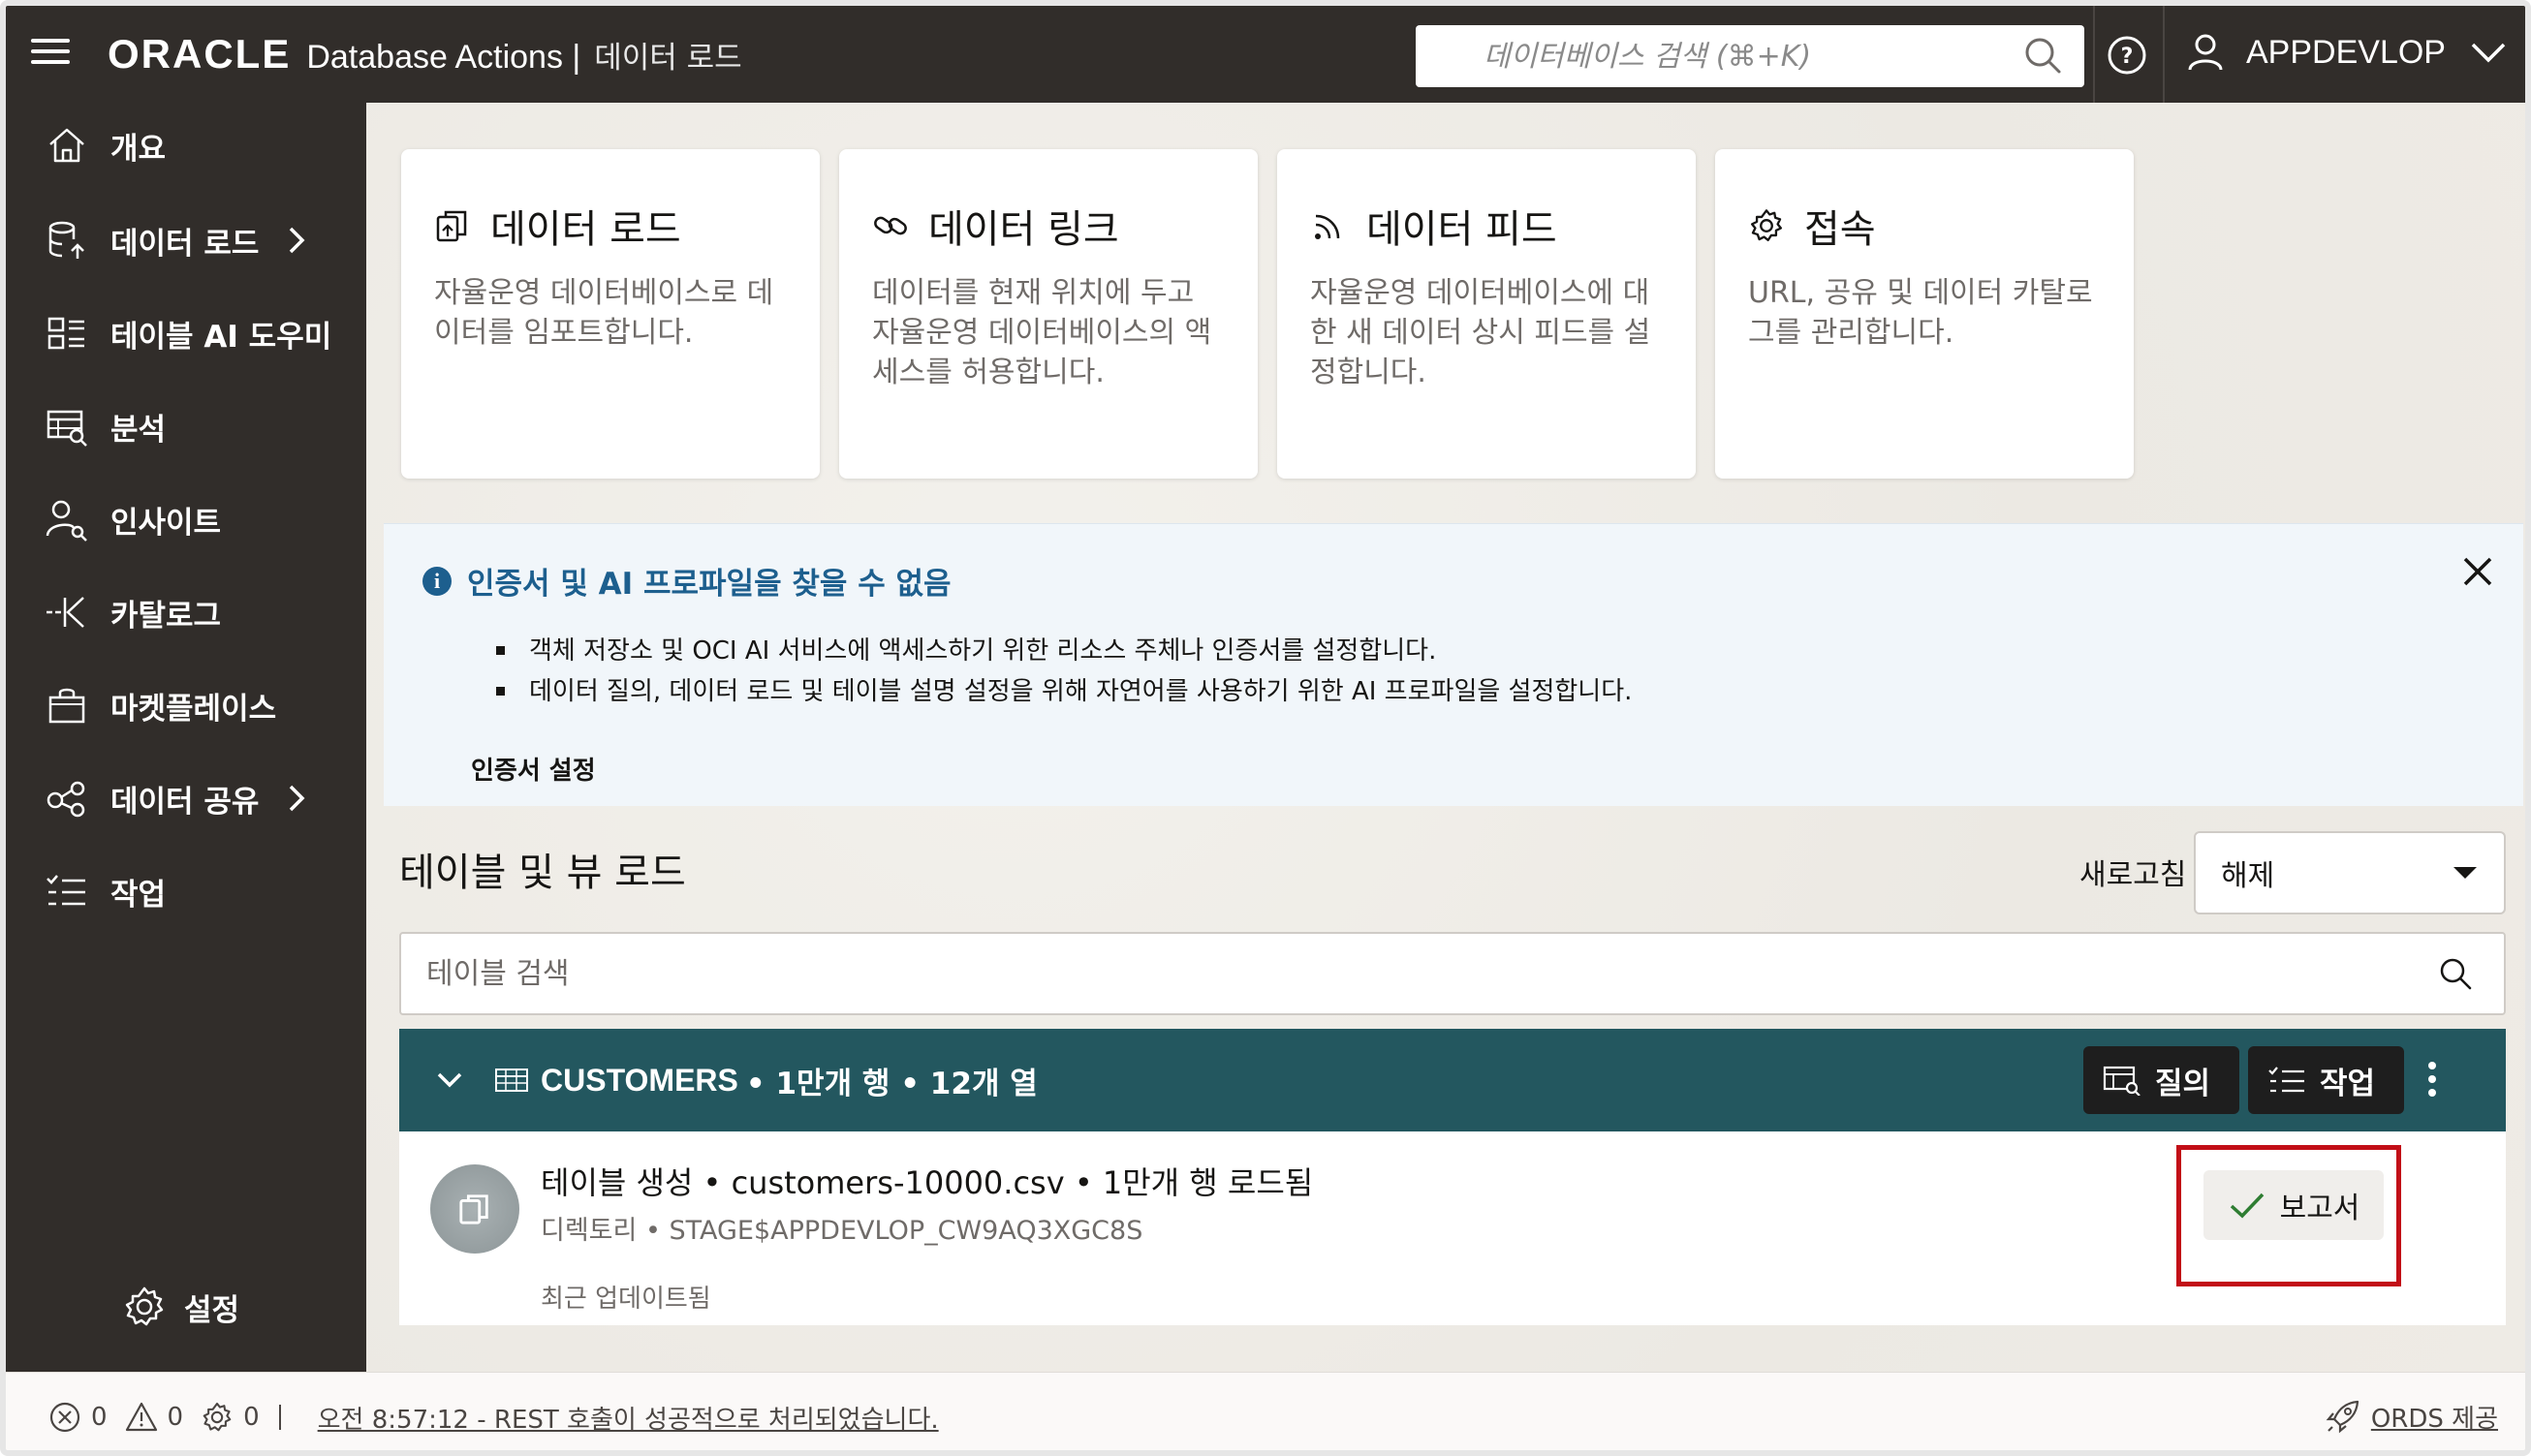 The height and width of the screenshot is (1456, 2531). What do you see at coordinates (66, 890) in the screenshot?
I see `tasks-list-icon` at bounding box center [66, 890].